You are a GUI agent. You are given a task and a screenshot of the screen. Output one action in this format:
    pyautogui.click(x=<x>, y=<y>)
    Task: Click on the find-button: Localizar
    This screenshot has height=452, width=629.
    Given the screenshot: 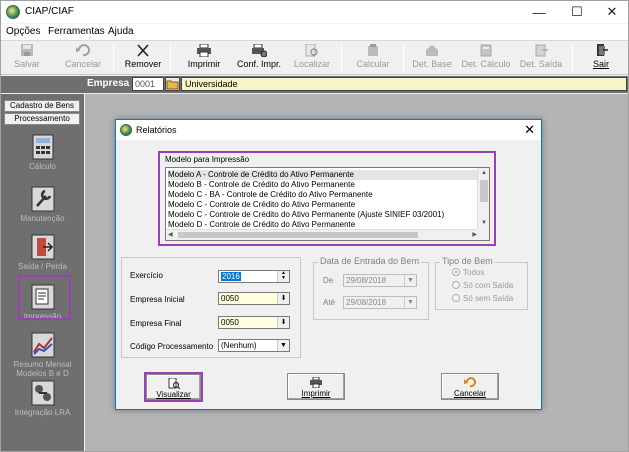 What is the action you would take?
    pyautogui.click(x=312, y=58)
    